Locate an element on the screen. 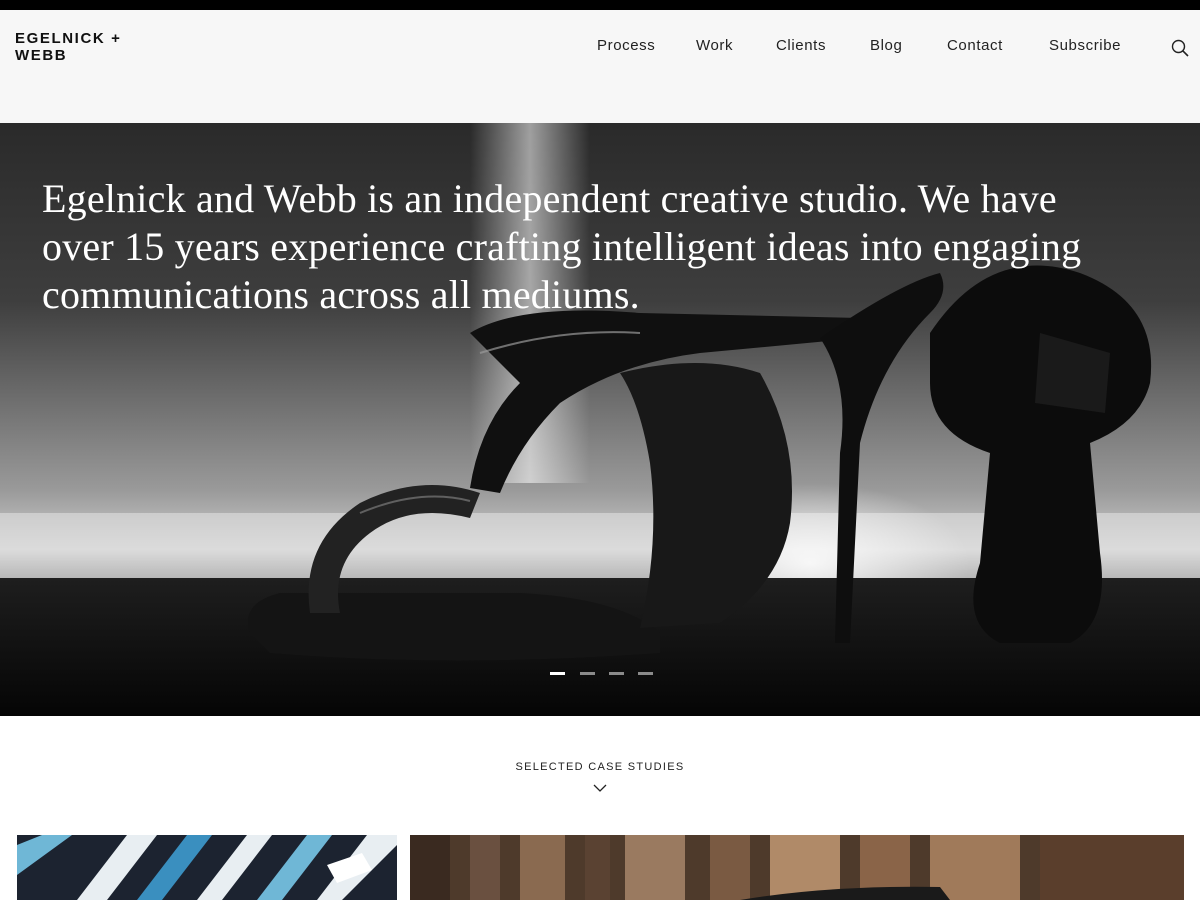 This screenshot has width=1200, height=900. selected-case-studies-label: SELECTED CASE STUDIES is located at coordinates (600, 767).